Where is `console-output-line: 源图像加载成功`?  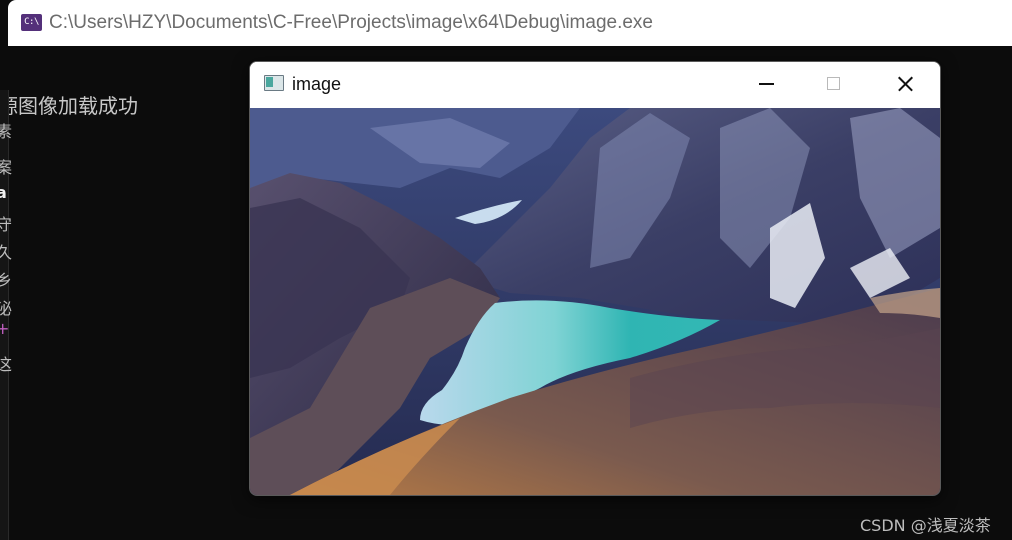
console-output-line: 源图像加载成功 is located at coordinates (69, 106).